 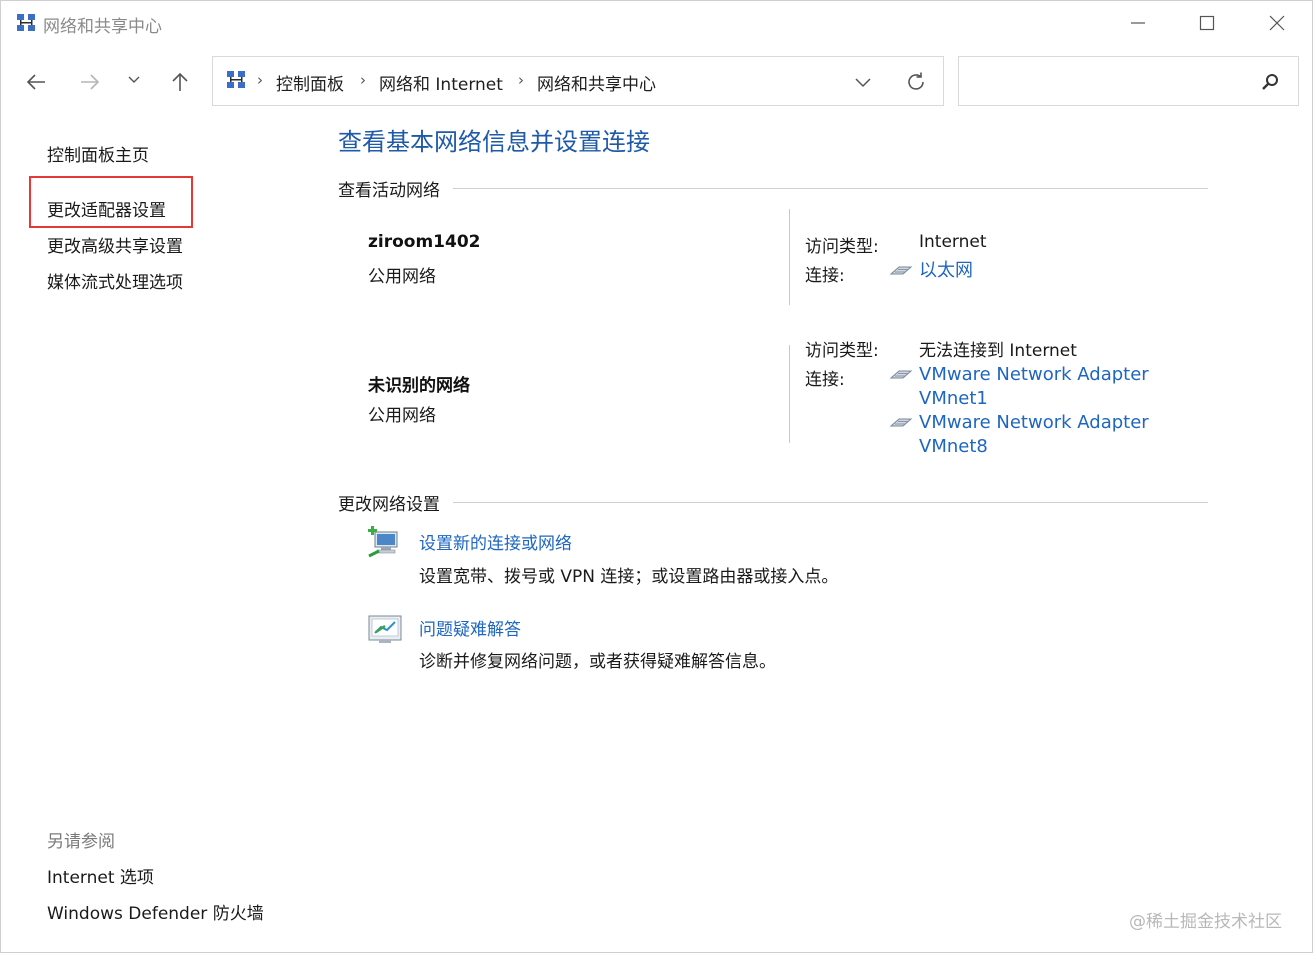 What do you see at coordinates (916, 82) in the screenshot?
I see `refresh-icon` at bounding box center [916, 82].